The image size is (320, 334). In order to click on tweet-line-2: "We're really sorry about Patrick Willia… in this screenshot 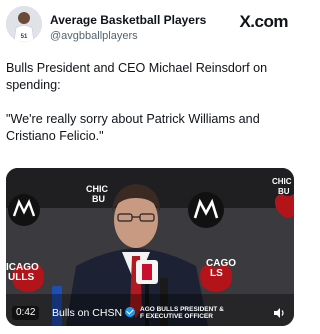, I will do `click(133, 127)`.